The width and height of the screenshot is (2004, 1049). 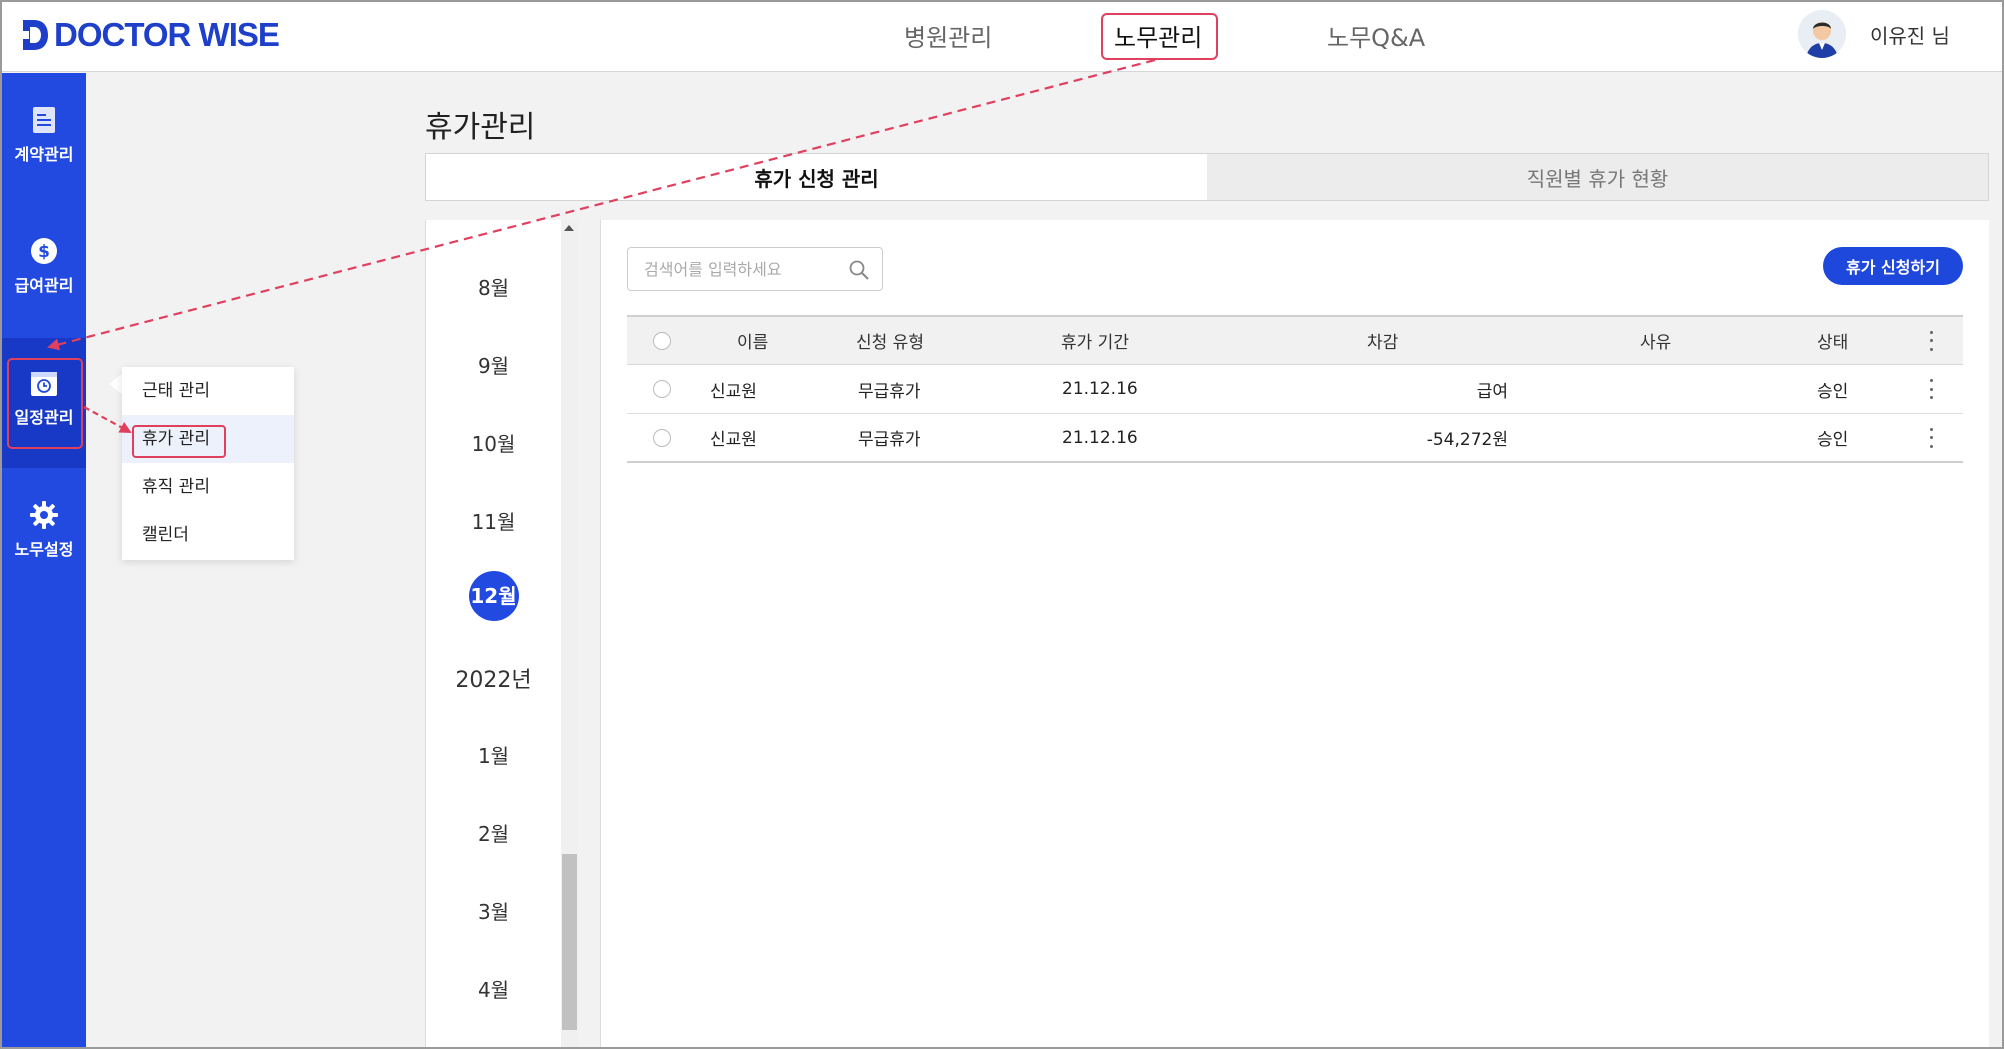 What do you see at coordinates (1295, 340) in the screenshot?
I see `table-header: 이름 신청 유형 휴가 기간 차감 사유 상태` at bounding box center [1295, 340].